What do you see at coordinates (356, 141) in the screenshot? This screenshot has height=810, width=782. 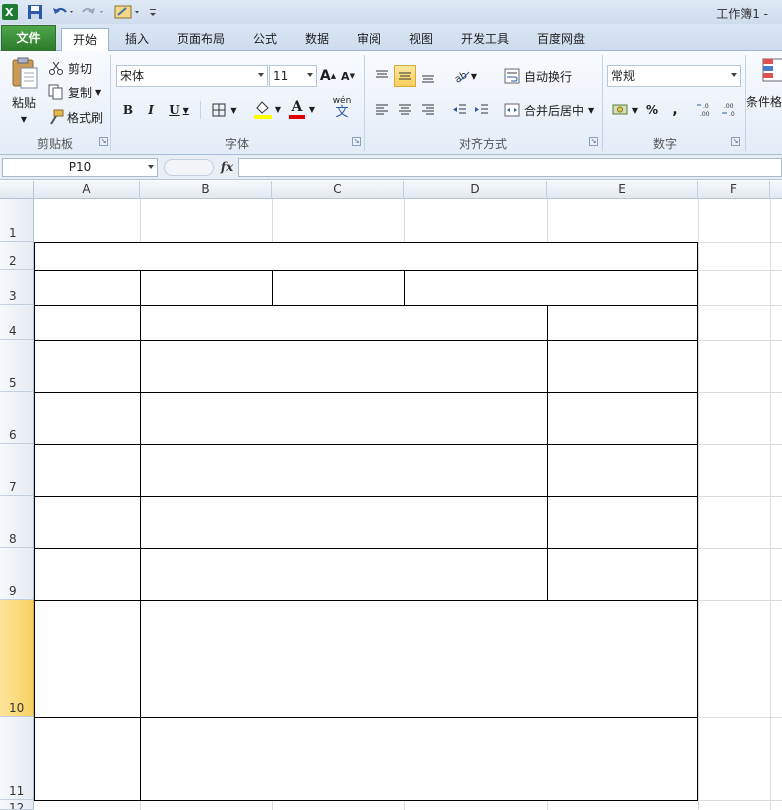 I see `font-launcher-icon: ↘` at bounding box center [356, 141].